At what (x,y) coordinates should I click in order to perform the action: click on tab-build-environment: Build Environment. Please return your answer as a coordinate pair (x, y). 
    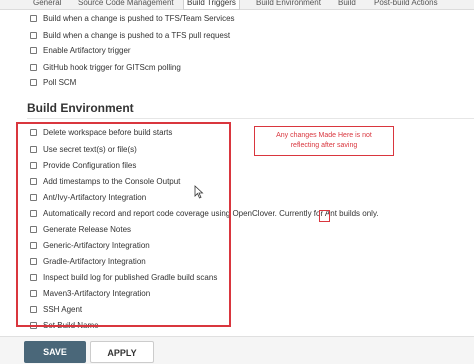
    Looking at the image, I should click on (288, 4).